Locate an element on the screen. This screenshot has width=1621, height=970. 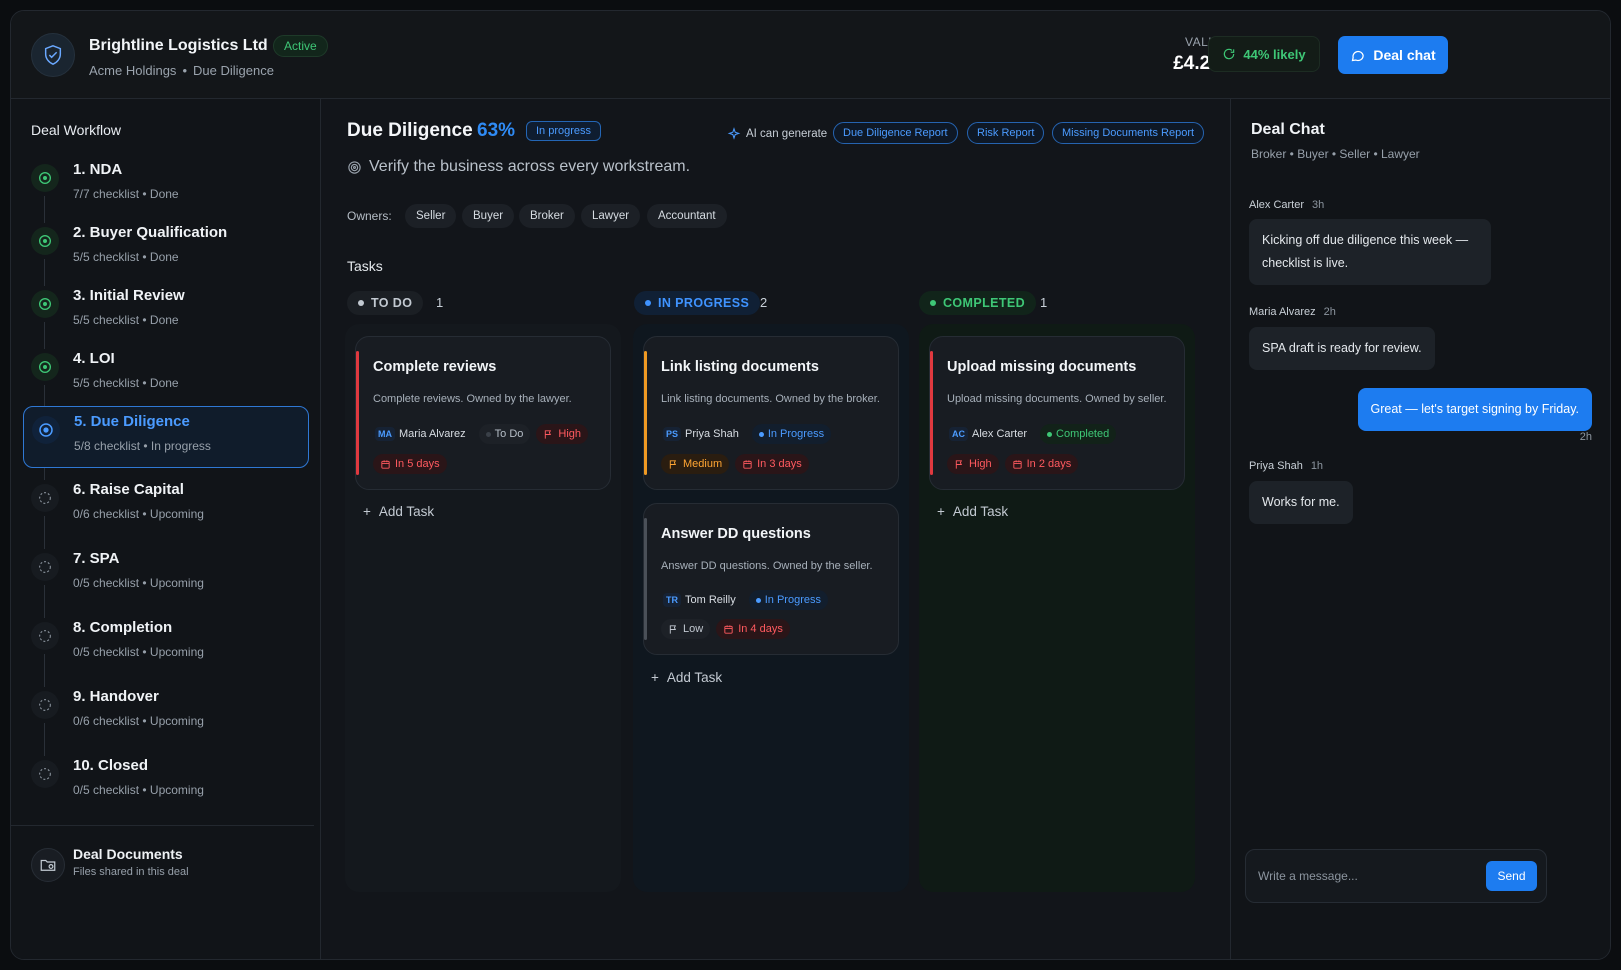
chat-title: Deal Chat is located at coordinates (1288, 129).